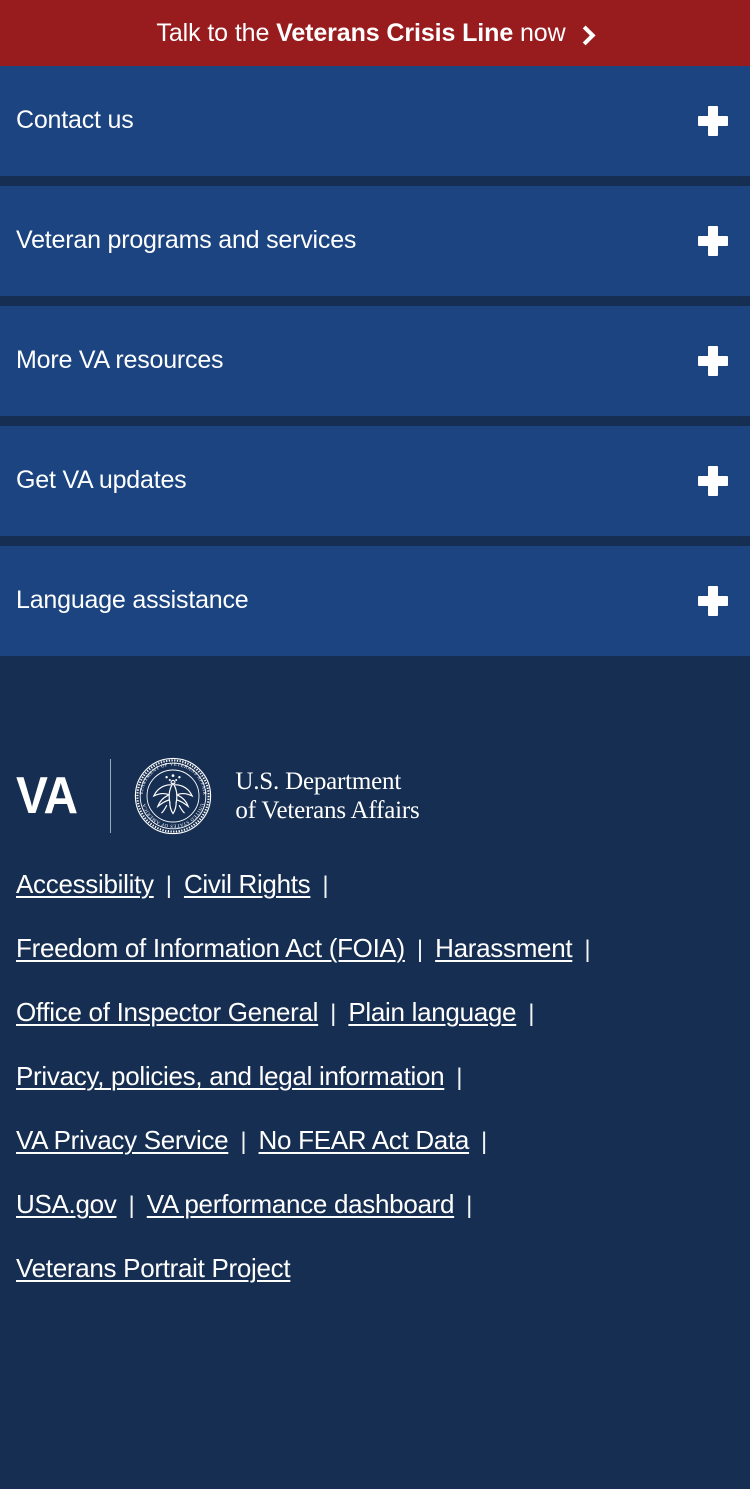 The width and height of the screenshot is (750, 1489). I want to click on veterans-crisis-line-banner: Talk to the Veterans Crisis Line now, so click(375, 33).